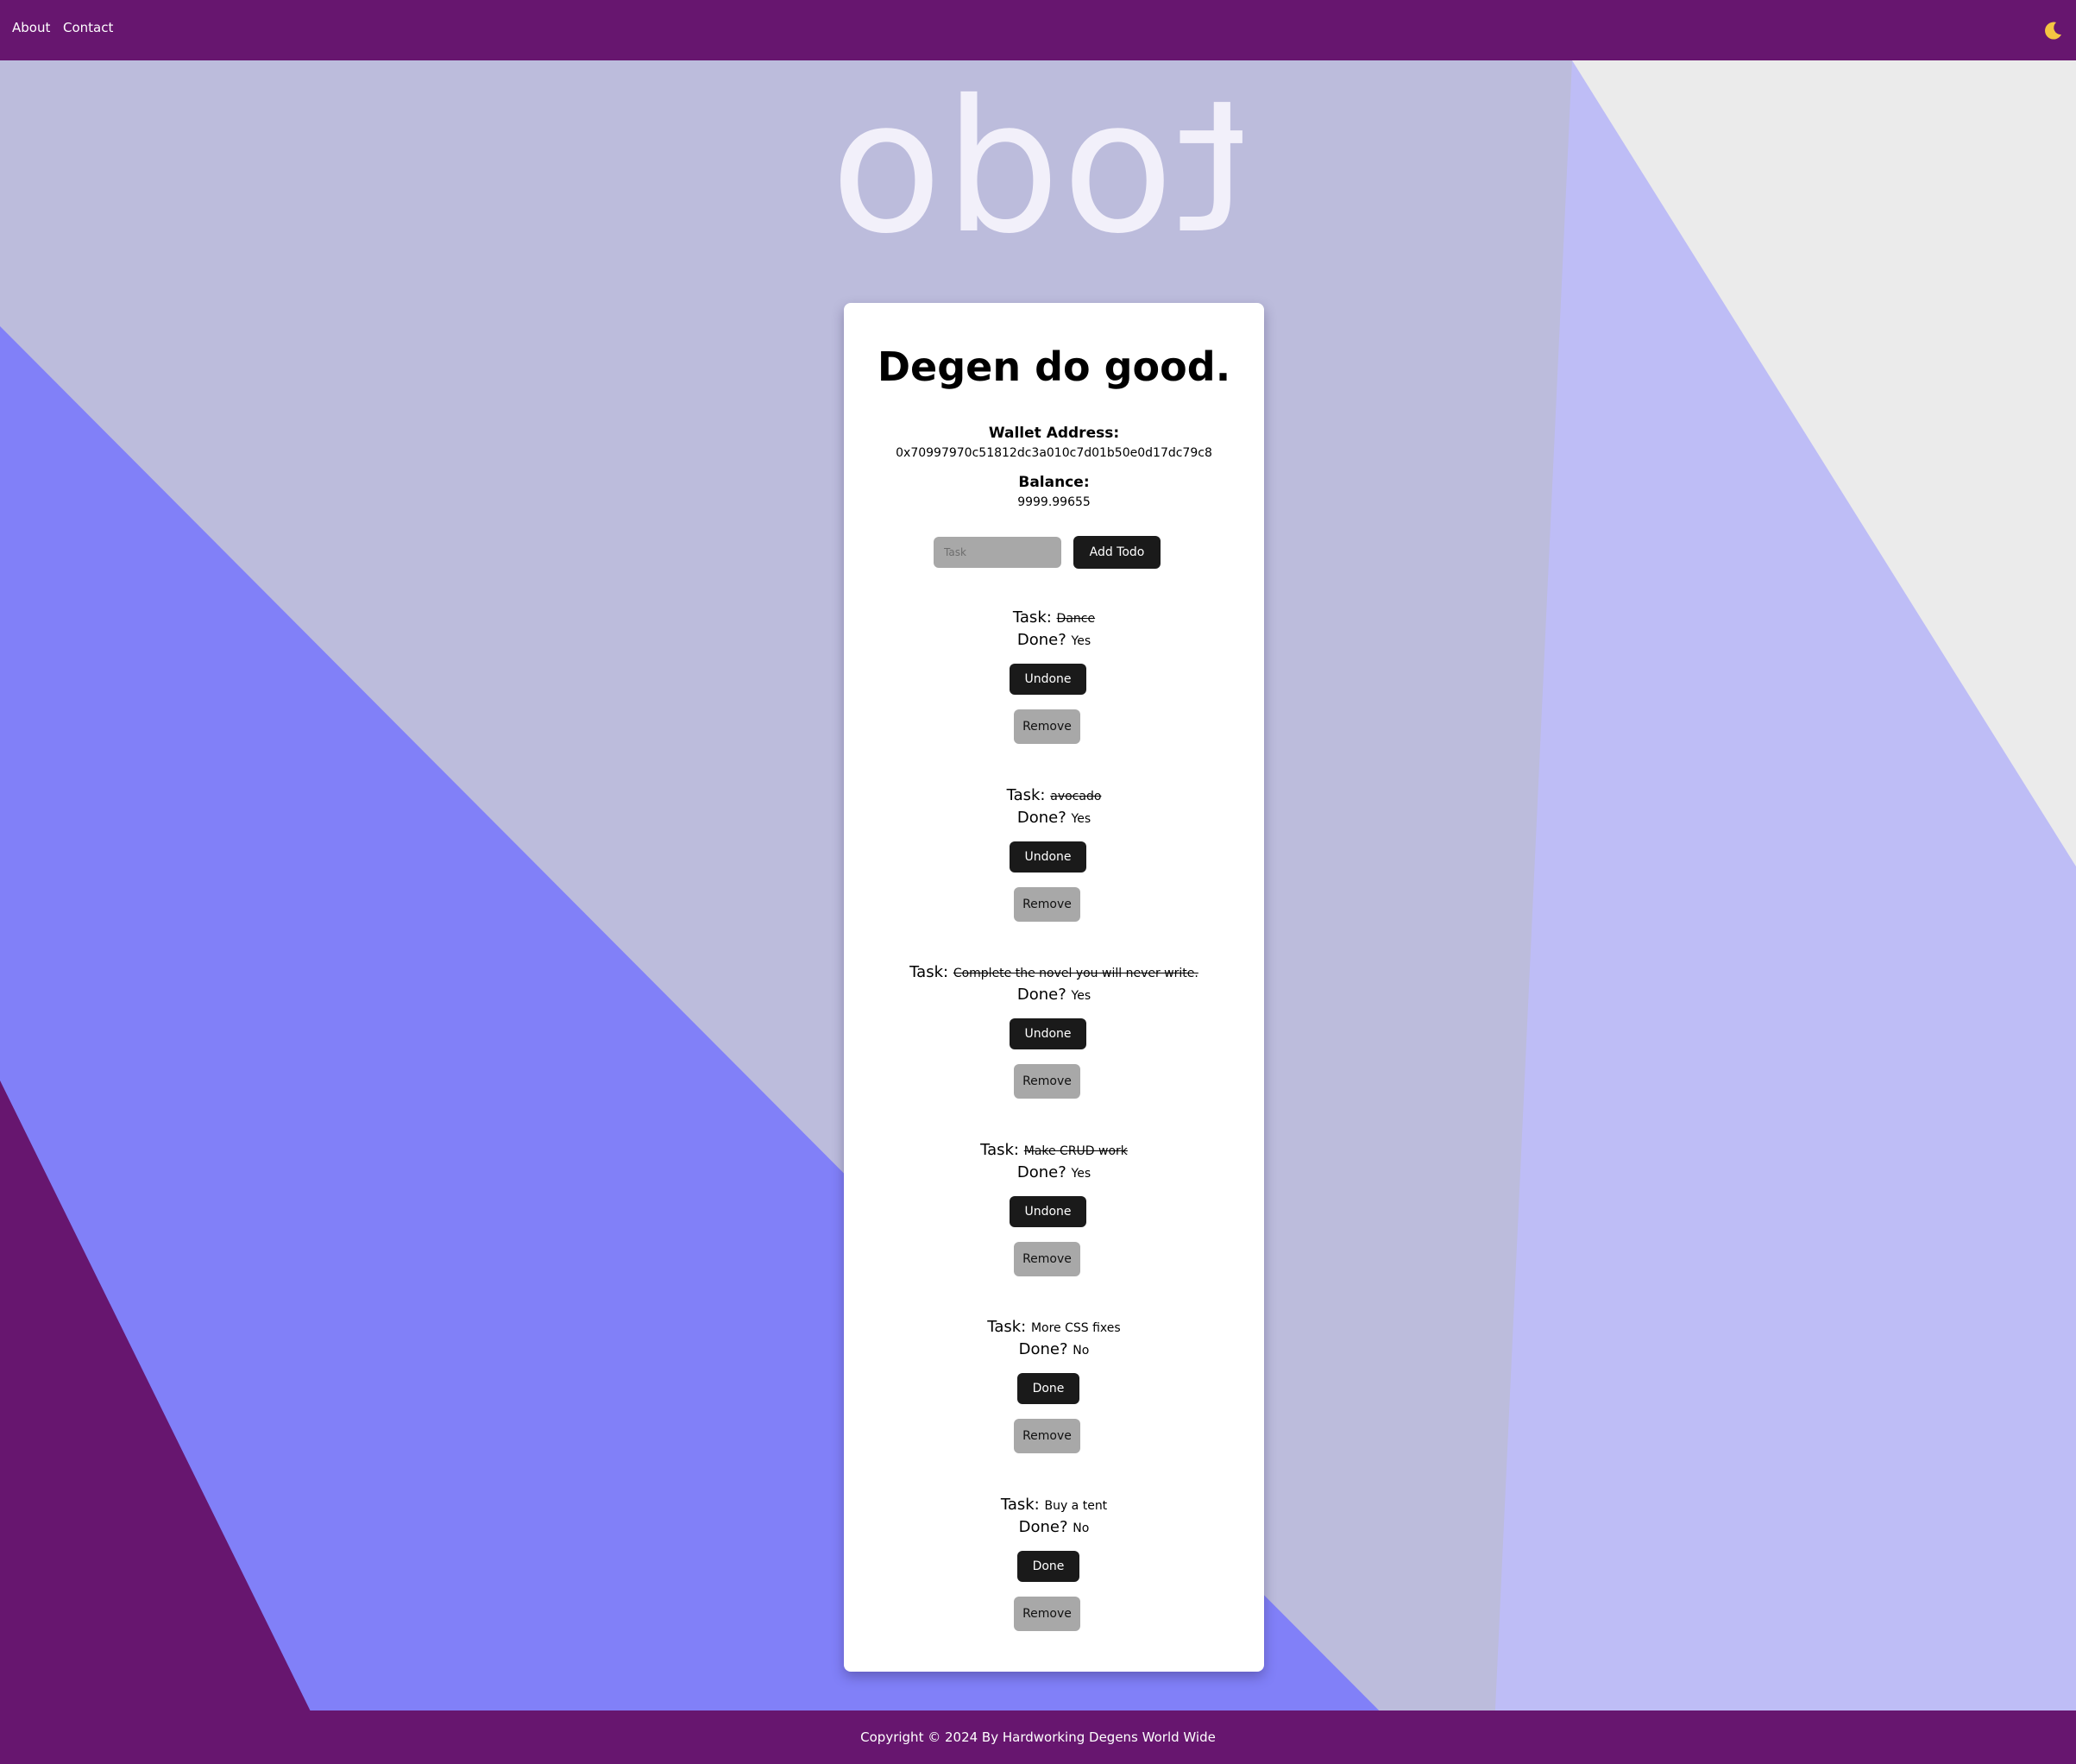 The height and width of the screenshot is (1764, 2076). Describe the element at coordinates (1054, 619) in the screenshot. I see `todo-task-line: Task: Dance` at that location.